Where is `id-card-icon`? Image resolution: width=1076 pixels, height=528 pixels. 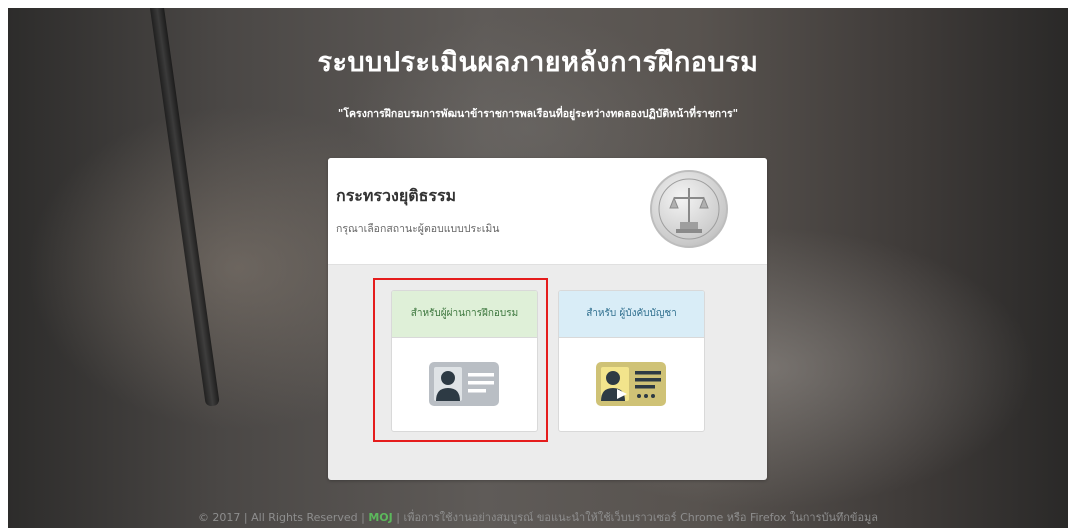
id-card-icon is located at coordinates (464, 386).